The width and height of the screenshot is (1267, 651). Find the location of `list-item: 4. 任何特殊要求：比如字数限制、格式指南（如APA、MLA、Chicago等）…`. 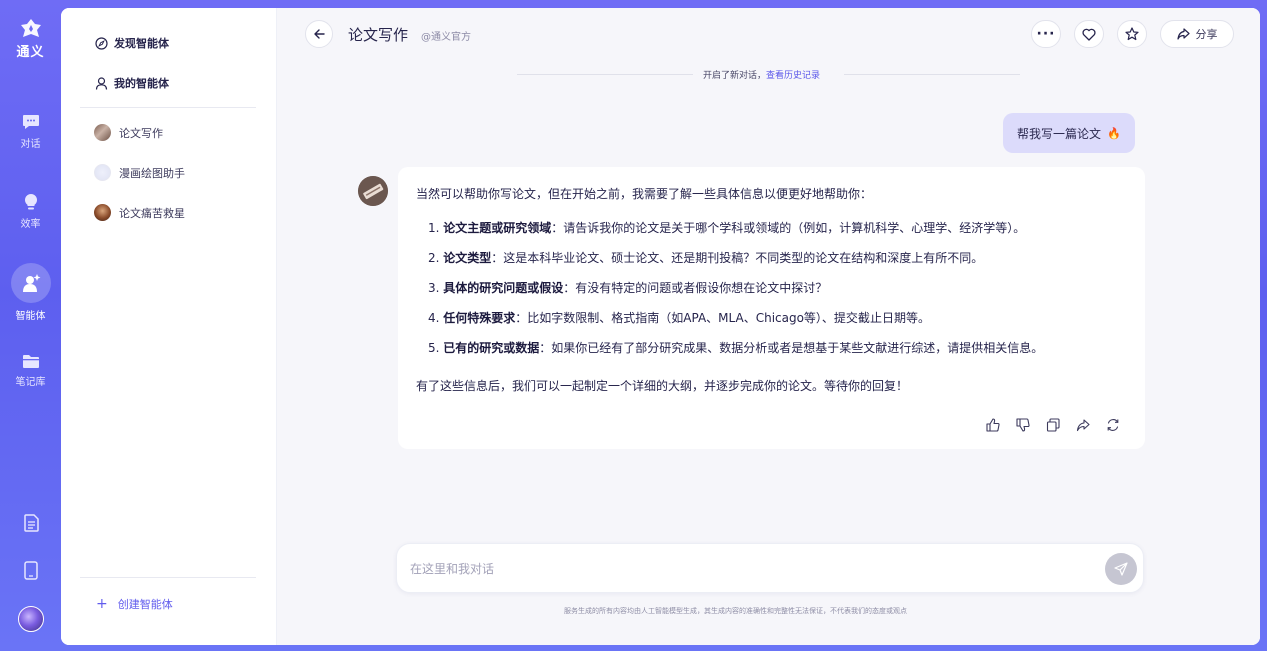

list-item: 4. 任何特殊要求：比如字数限制、格式指南（如APA、MLA、Chicago等）… is located at coordinates (735, 324).